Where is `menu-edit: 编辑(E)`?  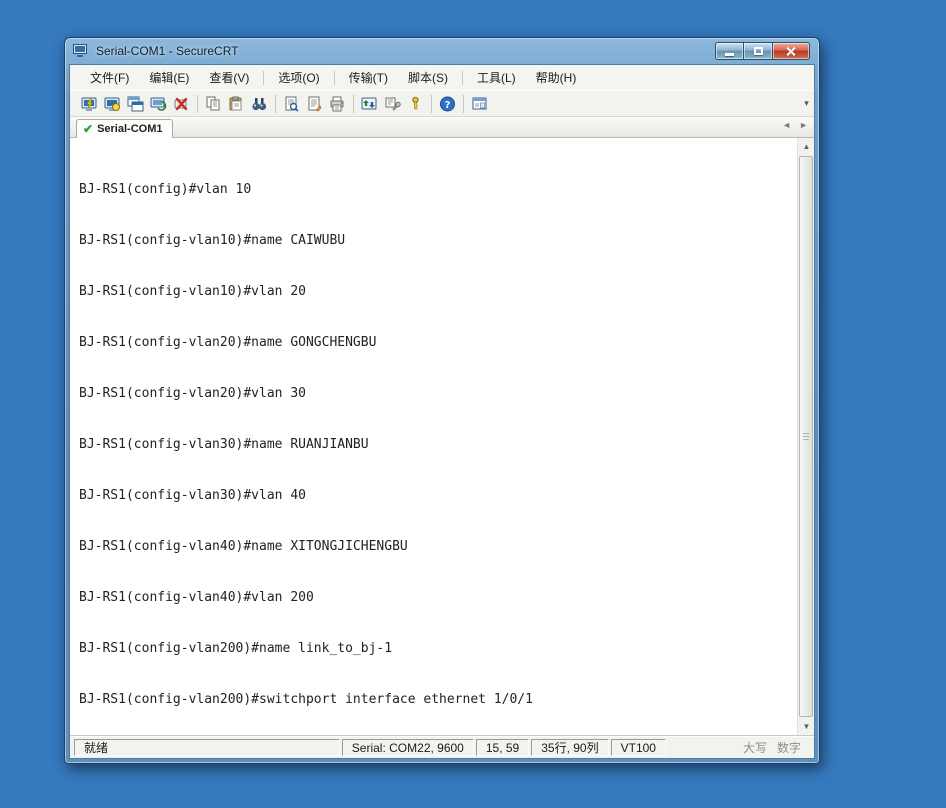
menu-edit: 编辑(E) is located at coordinates (169, 77).